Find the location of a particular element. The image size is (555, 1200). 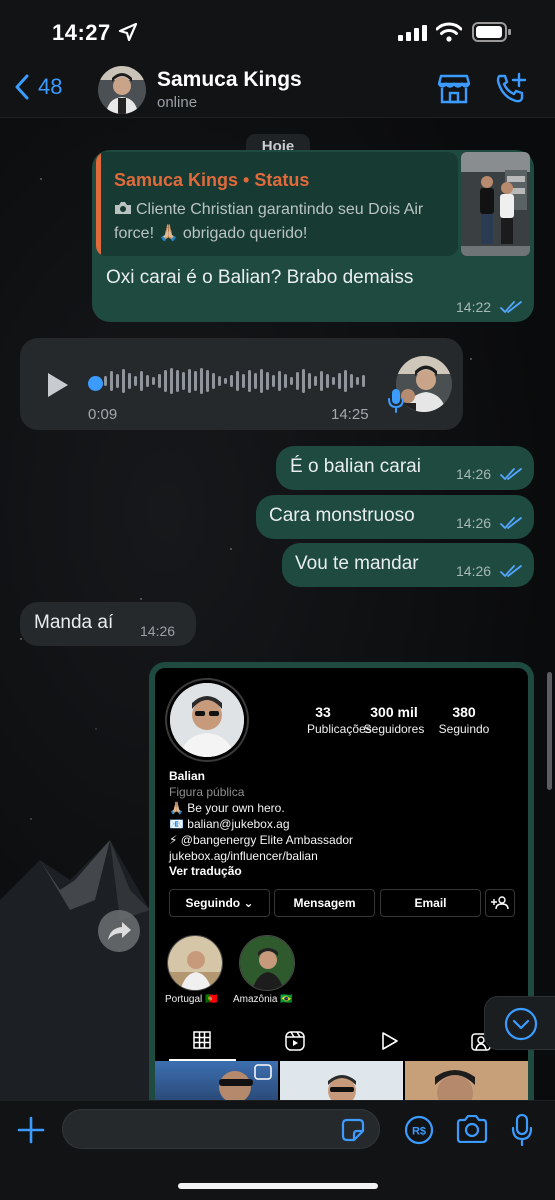

profile-tabs is located at coordinates (341, 1041).